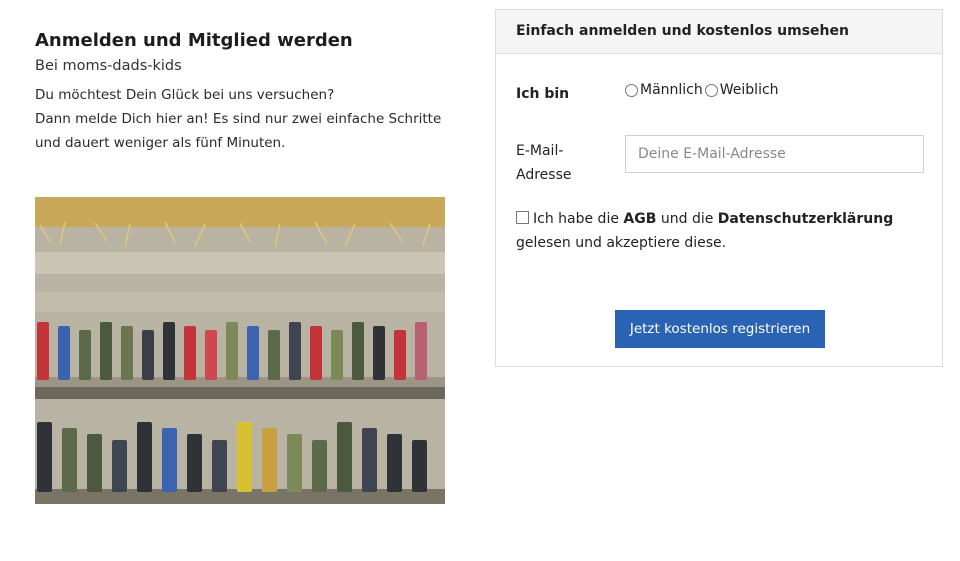  What do you see at coordinates (711, 90) in the screenshot?
I see `radio-female-circle` at bounding box center [711, 90].